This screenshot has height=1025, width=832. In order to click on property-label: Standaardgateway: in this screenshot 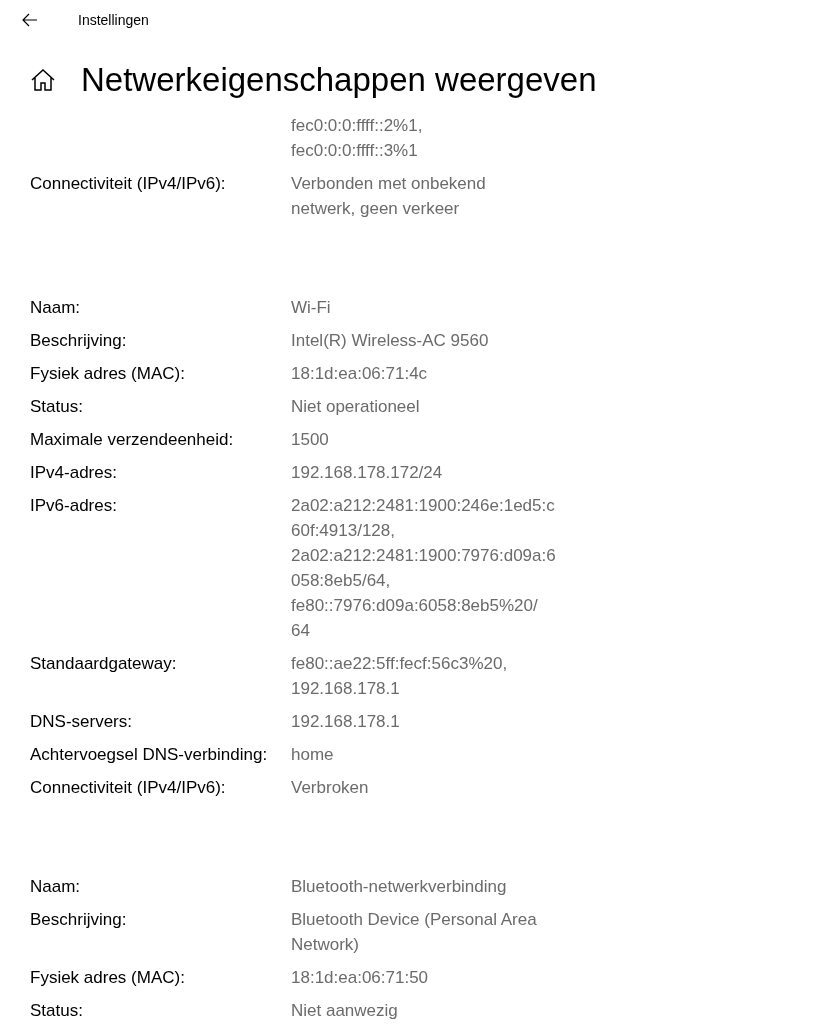, I will do `click(103, 663)`.